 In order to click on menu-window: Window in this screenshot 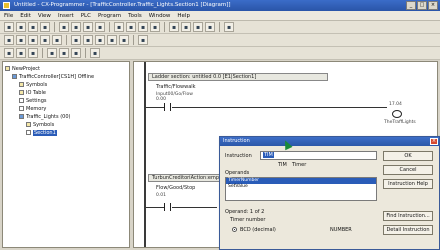, I will do `click(160, 16)`.